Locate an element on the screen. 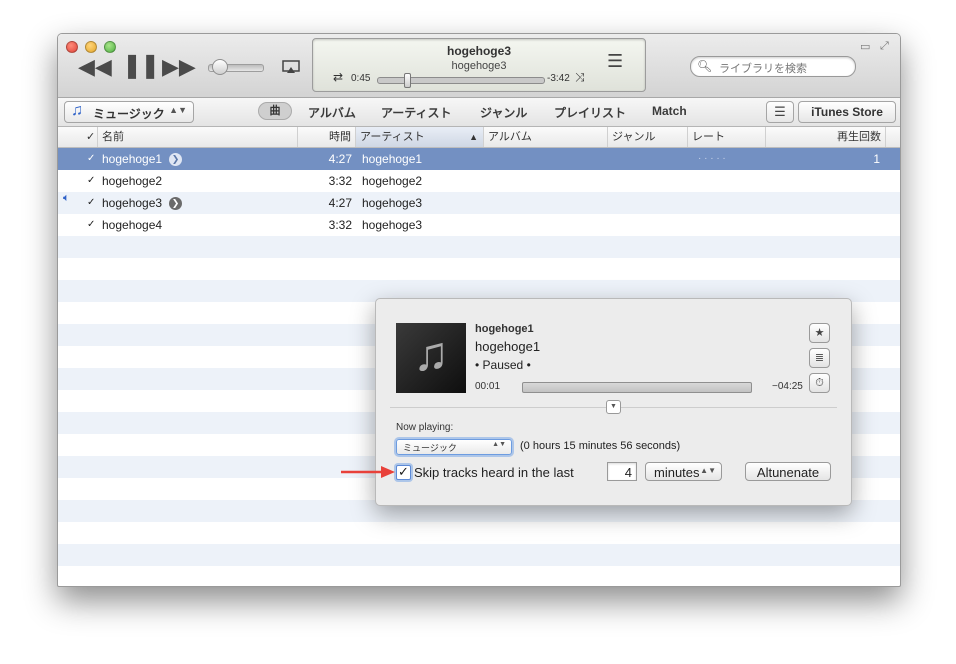 The width and height of the screenshot is (956, 664). track-play-count: 1 is located at coordinates (876, 159).